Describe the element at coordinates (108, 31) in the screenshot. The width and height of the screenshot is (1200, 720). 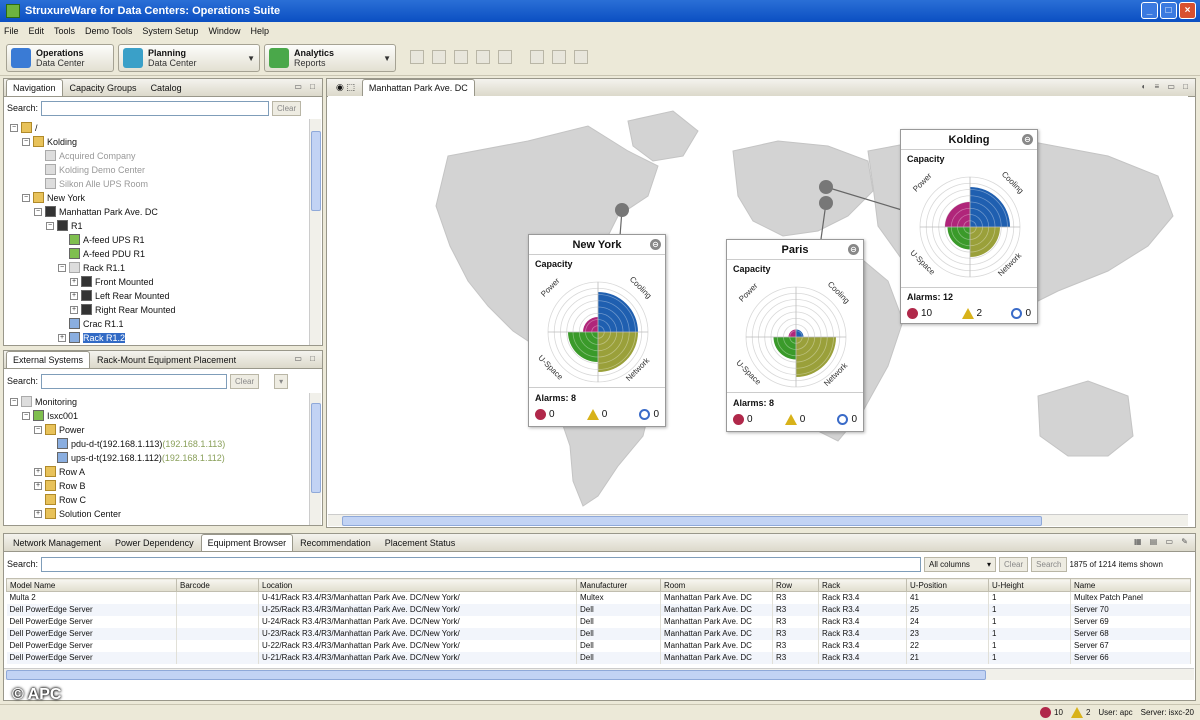
I see `menu-demo-tools: Demo Tools` at that location.